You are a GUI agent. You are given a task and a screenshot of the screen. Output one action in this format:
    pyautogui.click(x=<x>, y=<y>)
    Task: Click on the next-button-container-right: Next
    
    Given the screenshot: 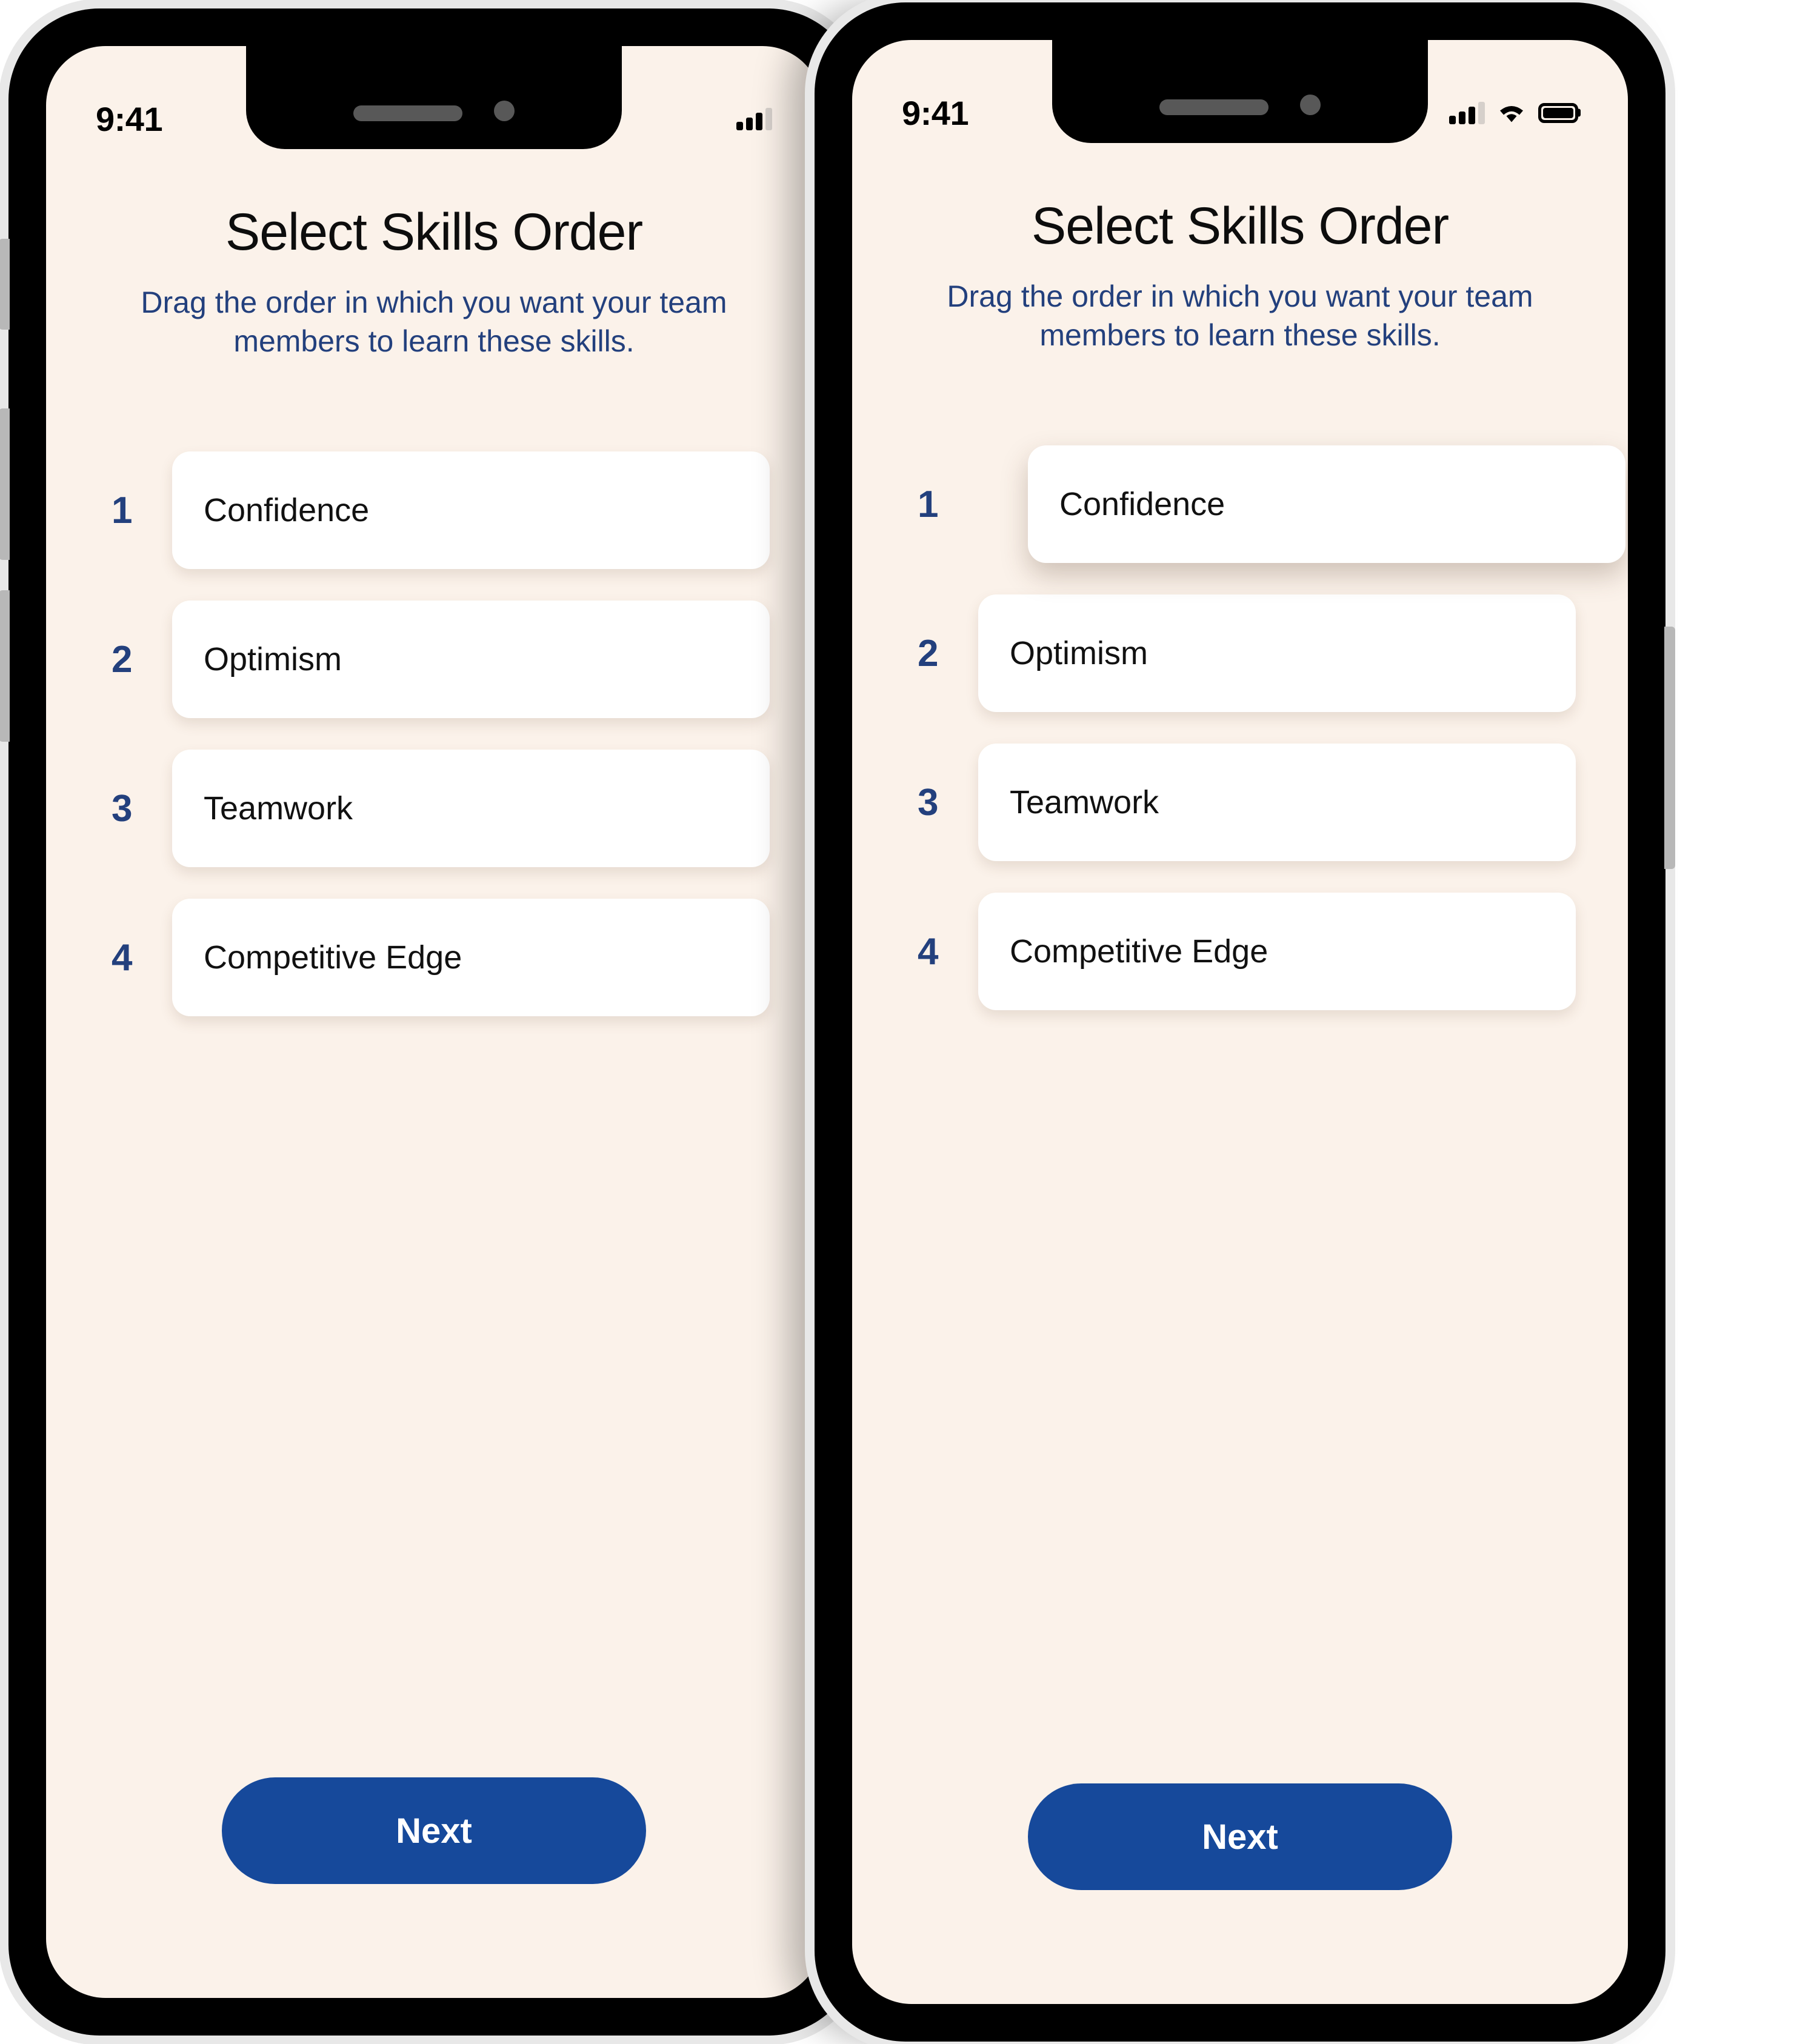 What is the action you would take?
    pyautogui.click(x=1240, y=1836)
    